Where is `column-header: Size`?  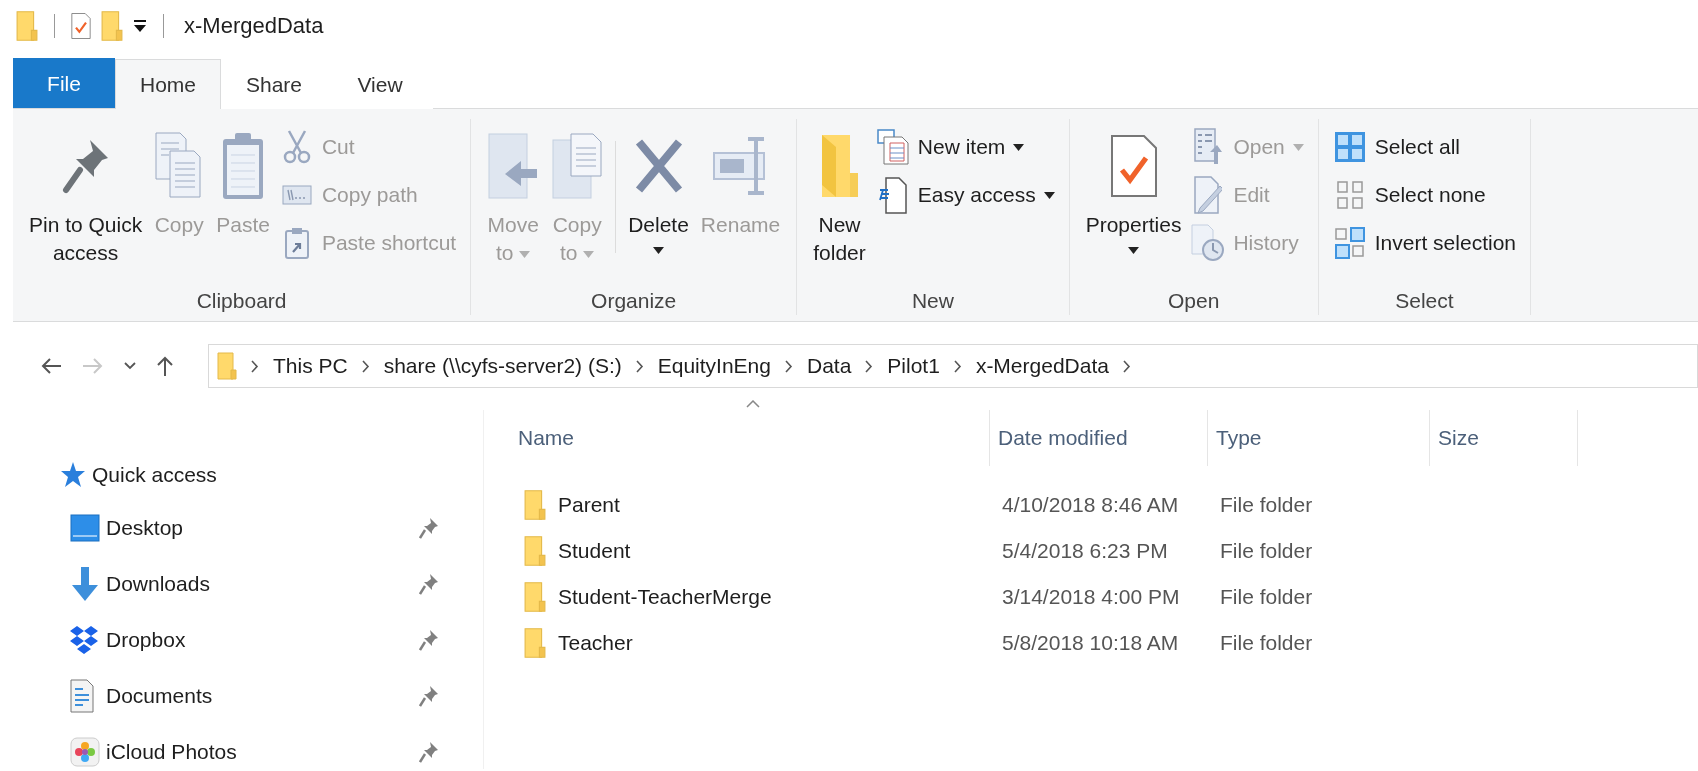
column-header: Size is located at coordinates (1457, 438).